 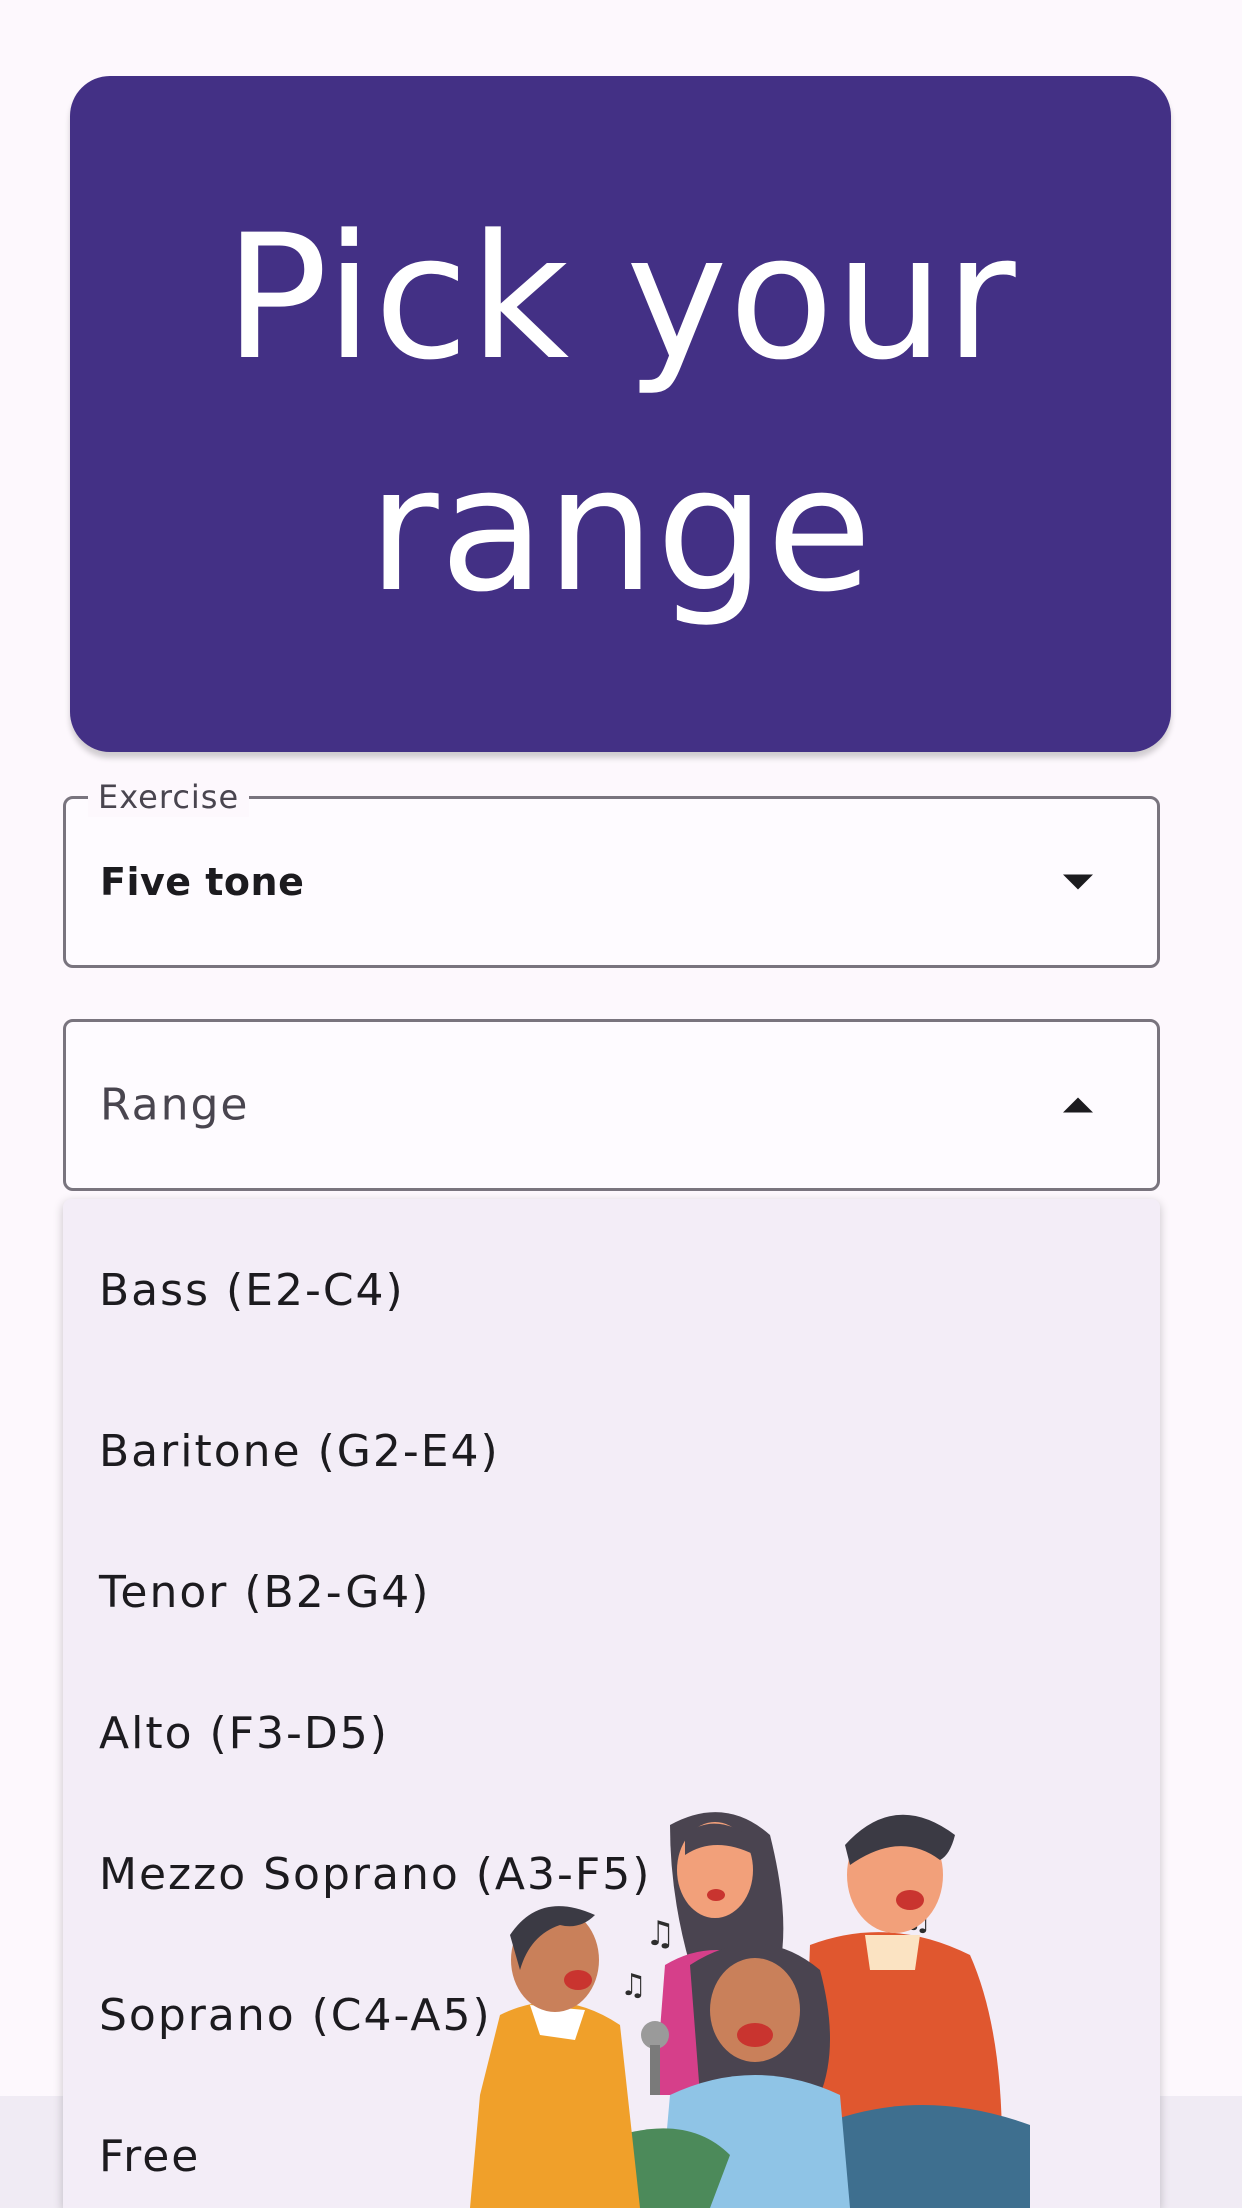 What do you see at coordinates (611, 1733) in the screenshot?
I see `menu-item-alto: Alto (F3-D5)` at bounding box center [611, 1733].